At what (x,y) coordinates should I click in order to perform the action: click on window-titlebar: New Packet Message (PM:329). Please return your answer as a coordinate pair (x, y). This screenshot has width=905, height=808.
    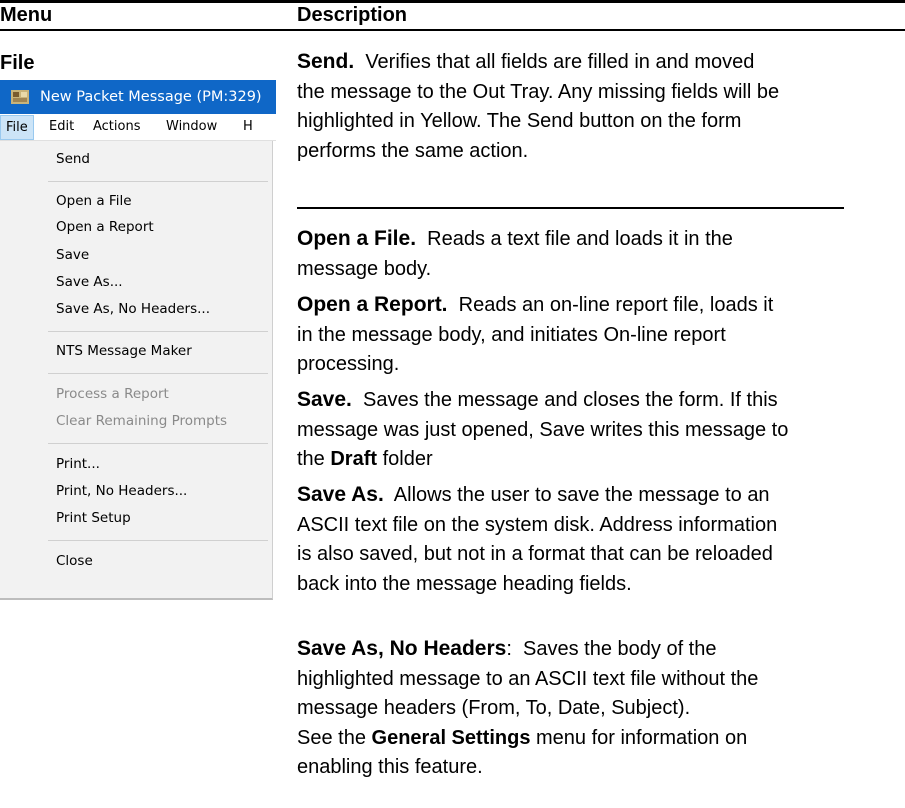
    Looking at the image, I should click on (138, 97).